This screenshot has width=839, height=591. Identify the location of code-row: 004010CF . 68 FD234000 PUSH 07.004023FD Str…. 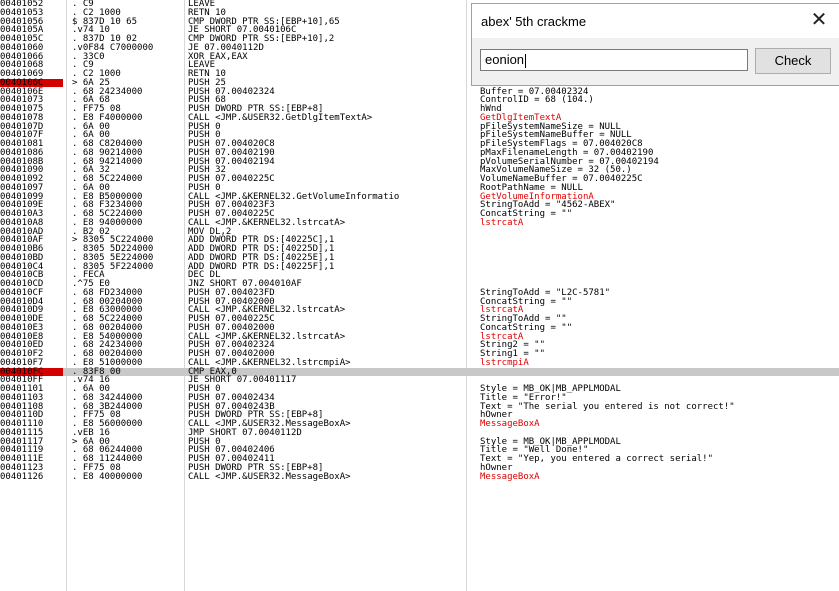
(419, 292).